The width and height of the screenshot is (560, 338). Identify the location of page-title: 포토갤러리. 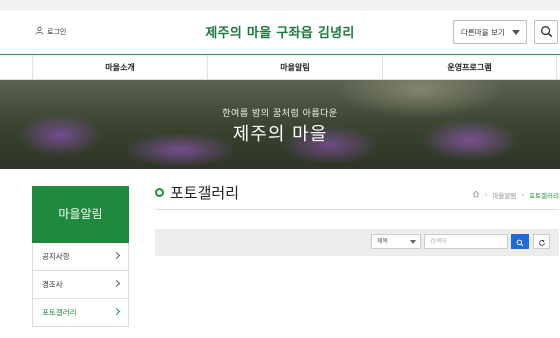
(197, 192).